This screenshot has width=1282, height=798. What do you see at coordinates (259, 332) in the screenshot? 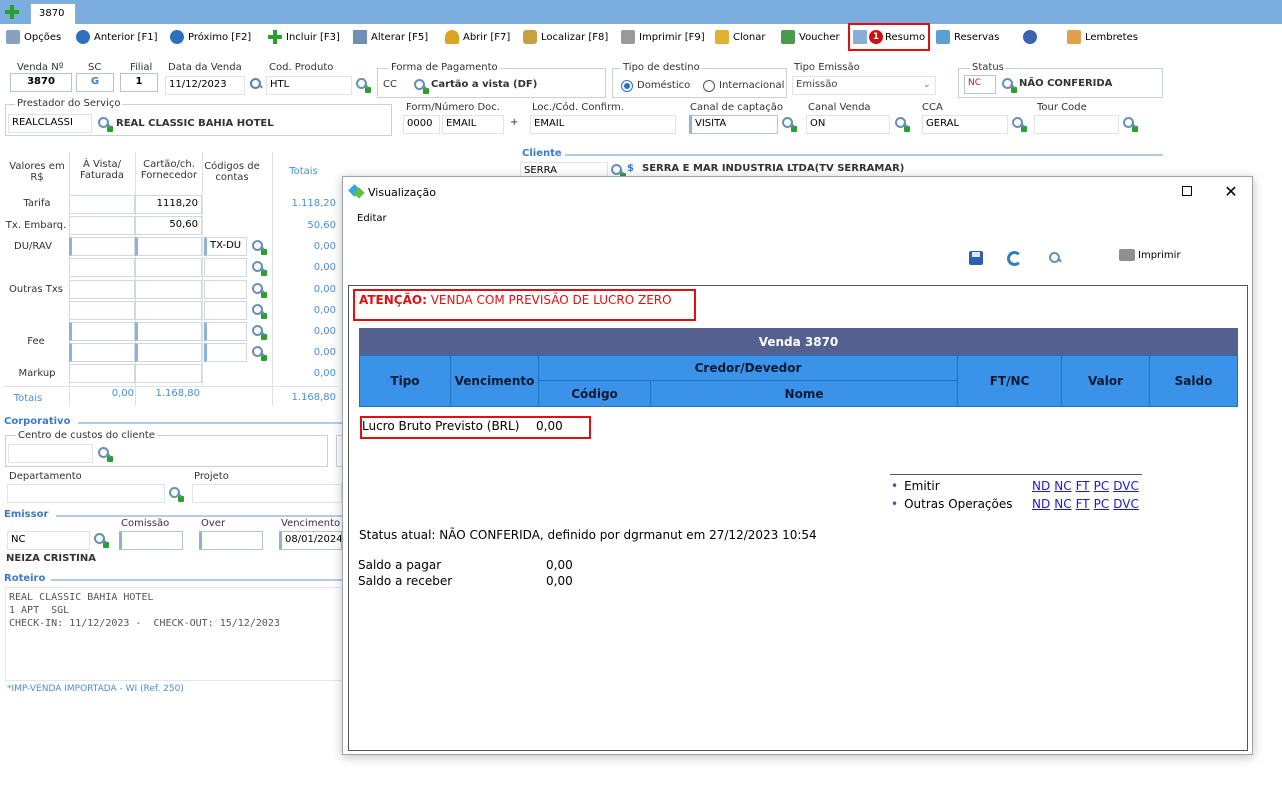
I see `fee-search-icon` at bounding box center [259, 332].